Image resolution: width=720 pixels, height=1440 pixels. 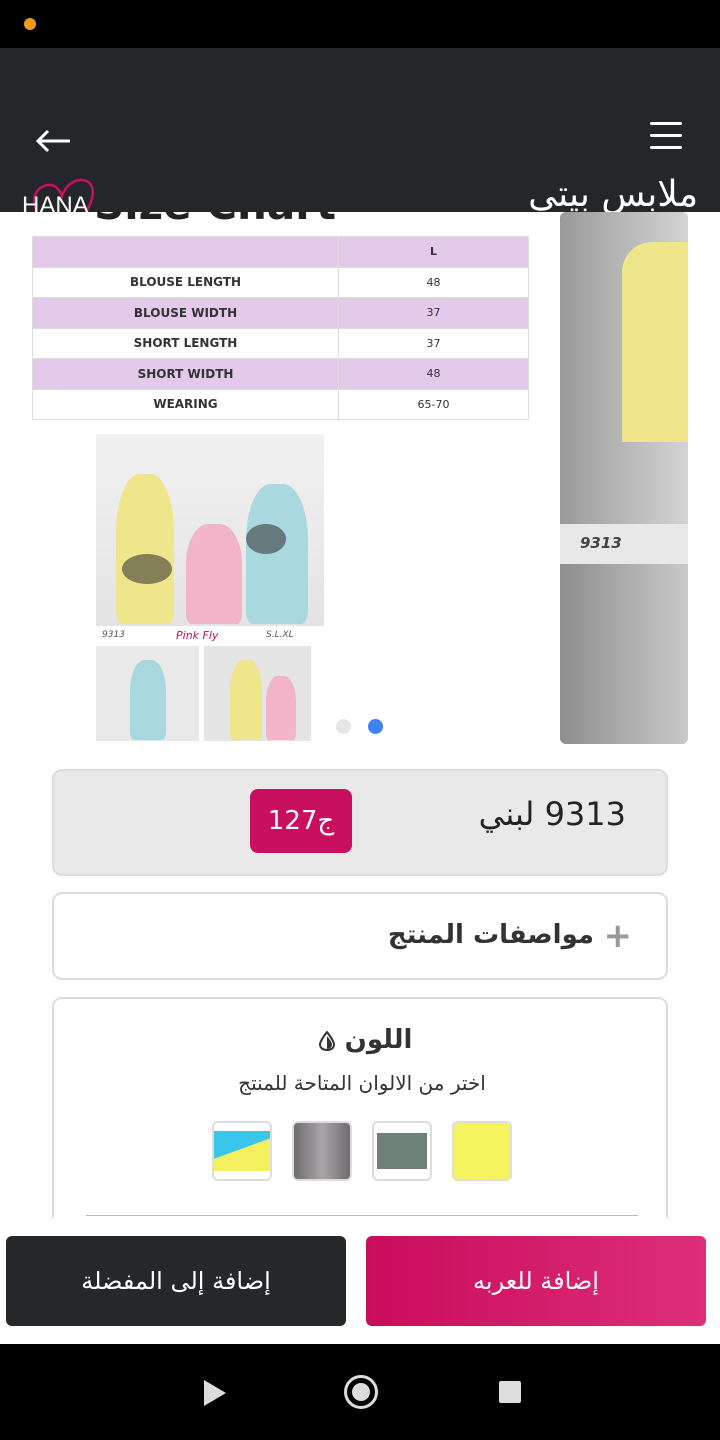 I want to click on size-row-label: WEARING, so click(x=185, y=404).